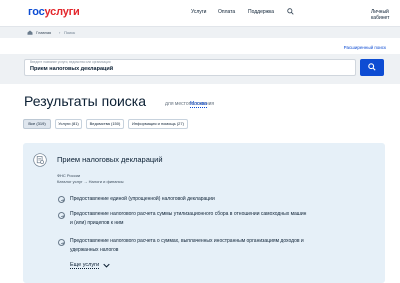  What do you see at coordinates (36, 12) in the screenshot?
I see `logo-part-gos: гос` at bounding box center [36, 12].